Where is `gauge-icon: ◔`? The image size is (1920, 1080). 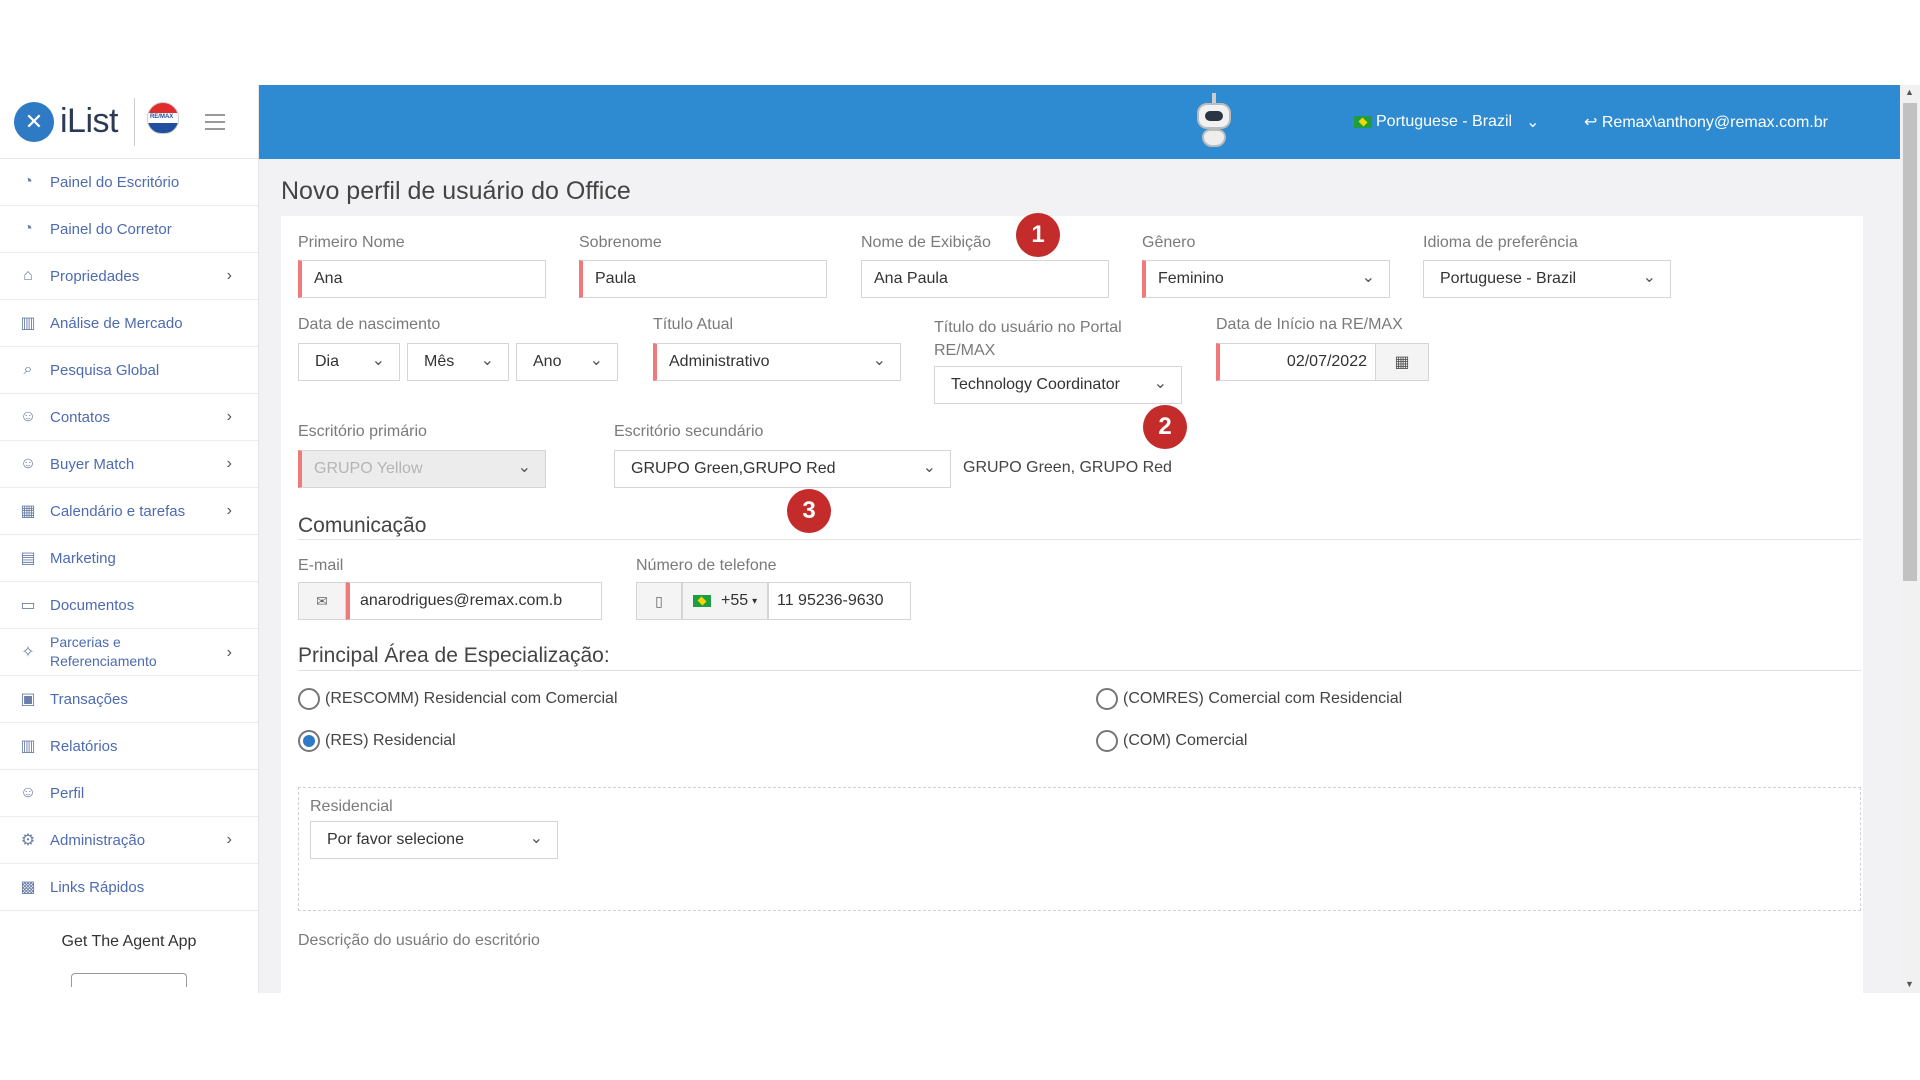 gauge-icon: ◔ is located at coordinates (28, 228).